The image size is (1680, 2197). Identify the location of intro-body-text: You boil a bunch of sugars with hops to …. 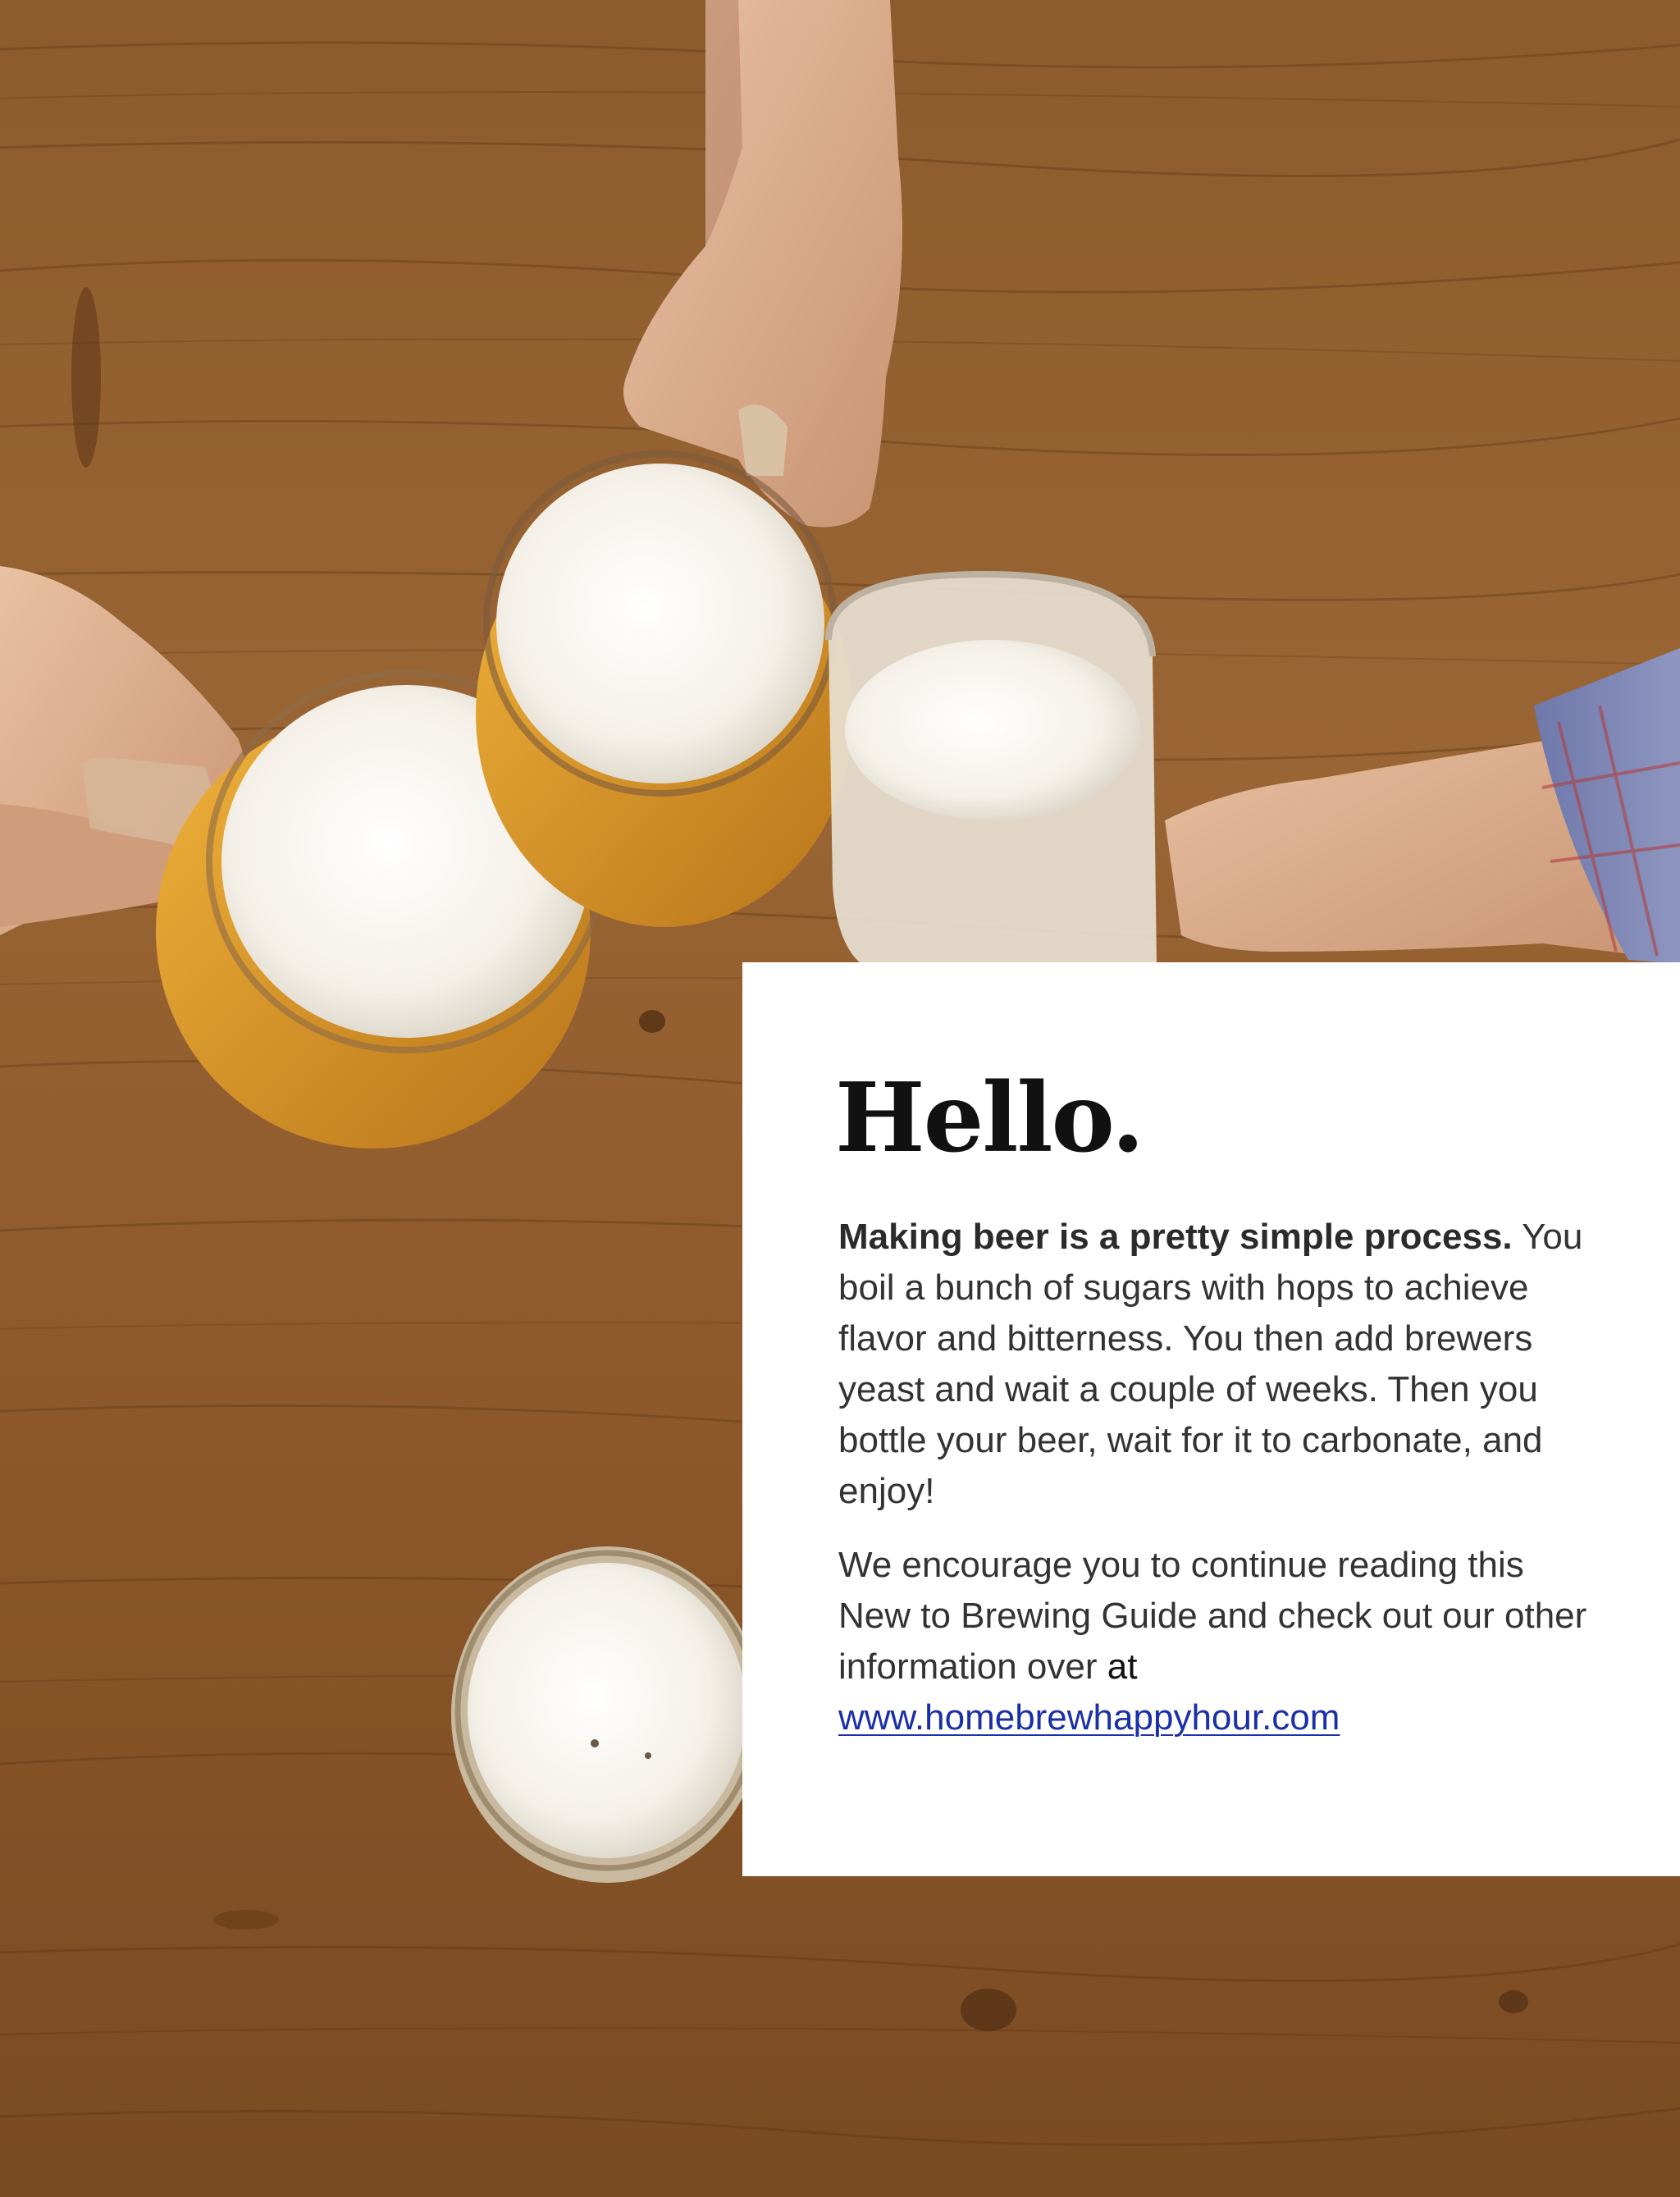
(1211, 1364).